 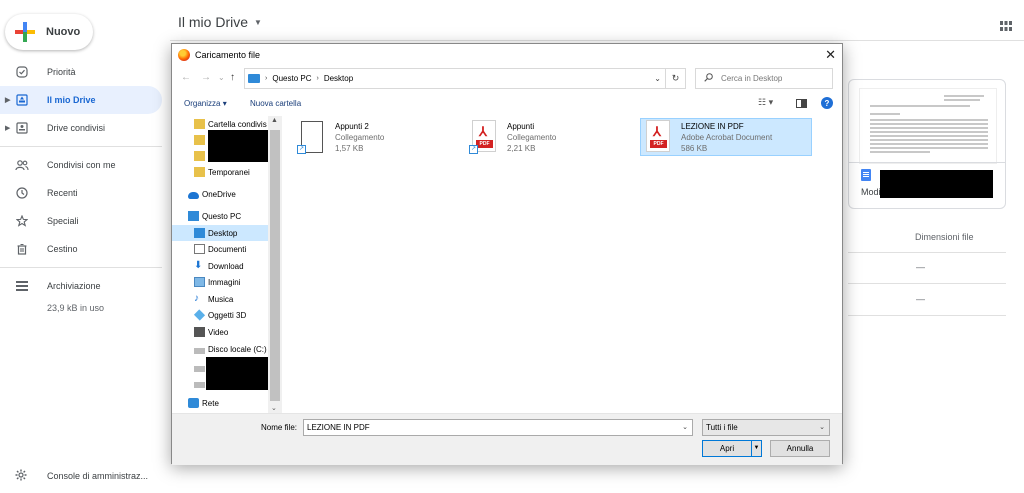 I want to click on dialog-title: Caricamento file, so click(x=228, y=55).